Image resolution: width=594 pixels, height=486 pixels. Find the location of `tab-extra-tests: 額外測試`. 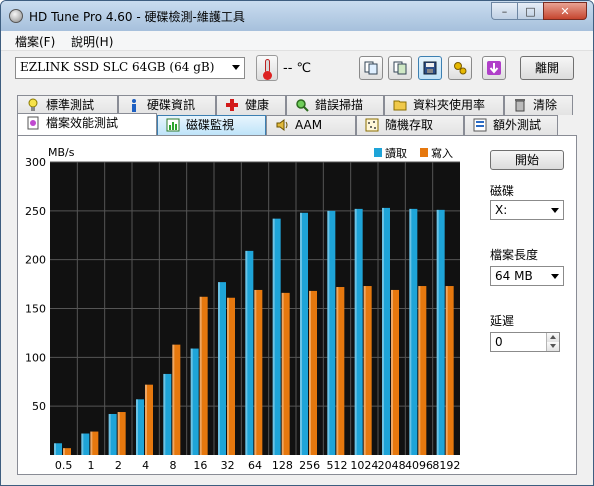

tab-extra-tests: 額外測試 is located at coordinates (511, 125).